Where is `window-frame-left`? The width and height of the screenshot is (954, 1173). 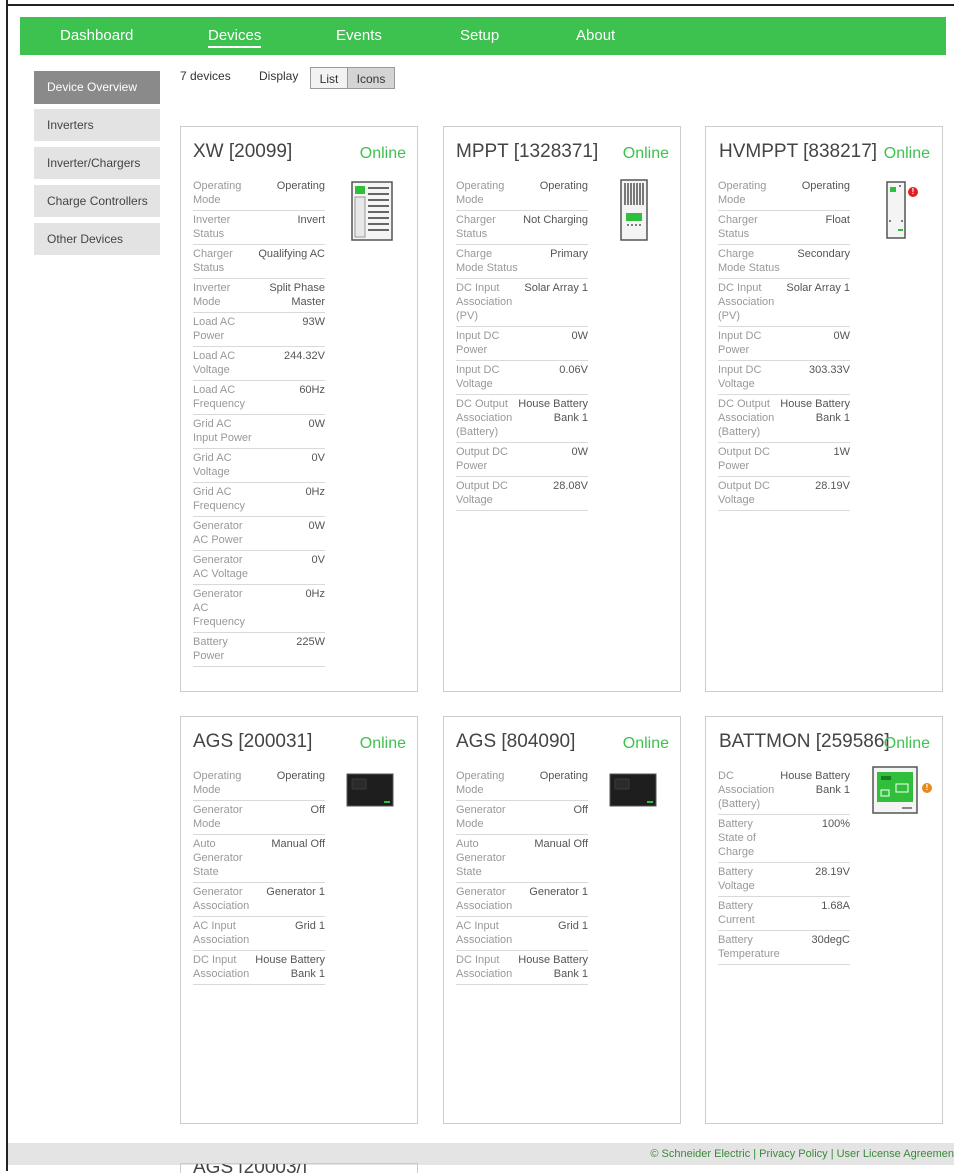 window-frame-left is located at coordinates (4, 585).